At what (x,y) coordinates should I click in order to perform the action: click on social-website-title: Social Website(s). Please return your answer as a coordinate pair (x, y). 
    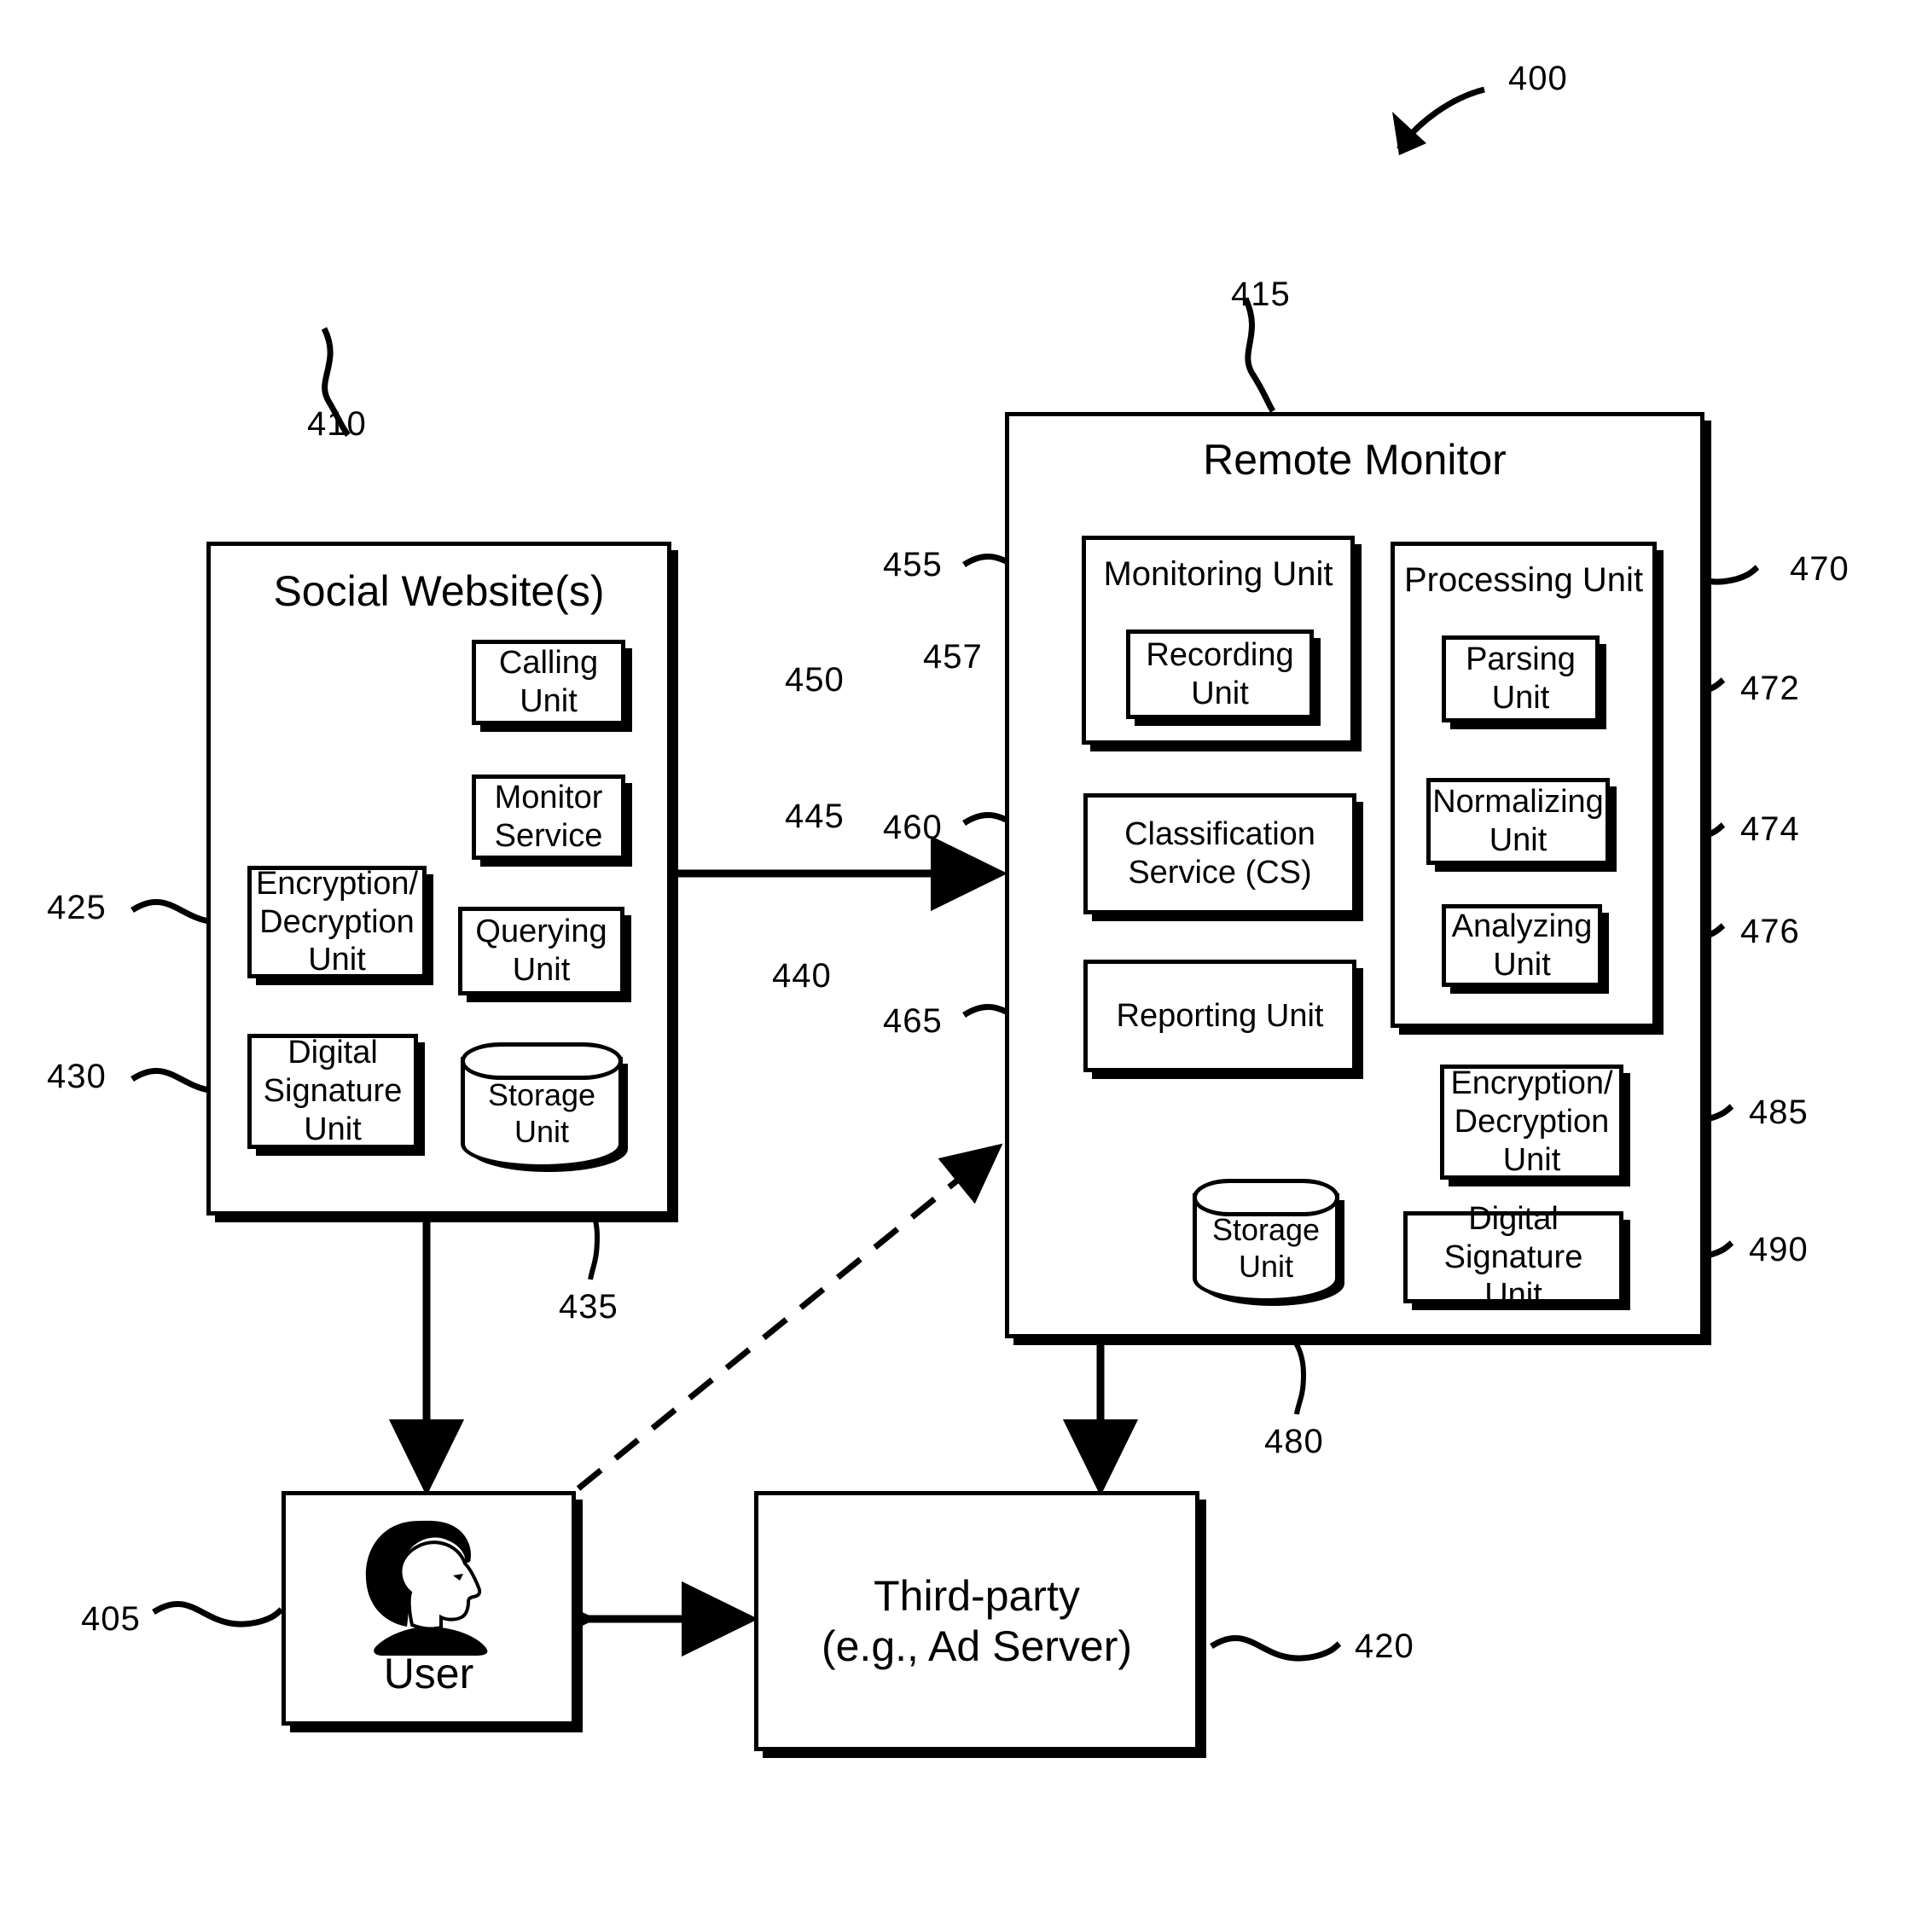
    Looking at the image, I should click on (439, 591).